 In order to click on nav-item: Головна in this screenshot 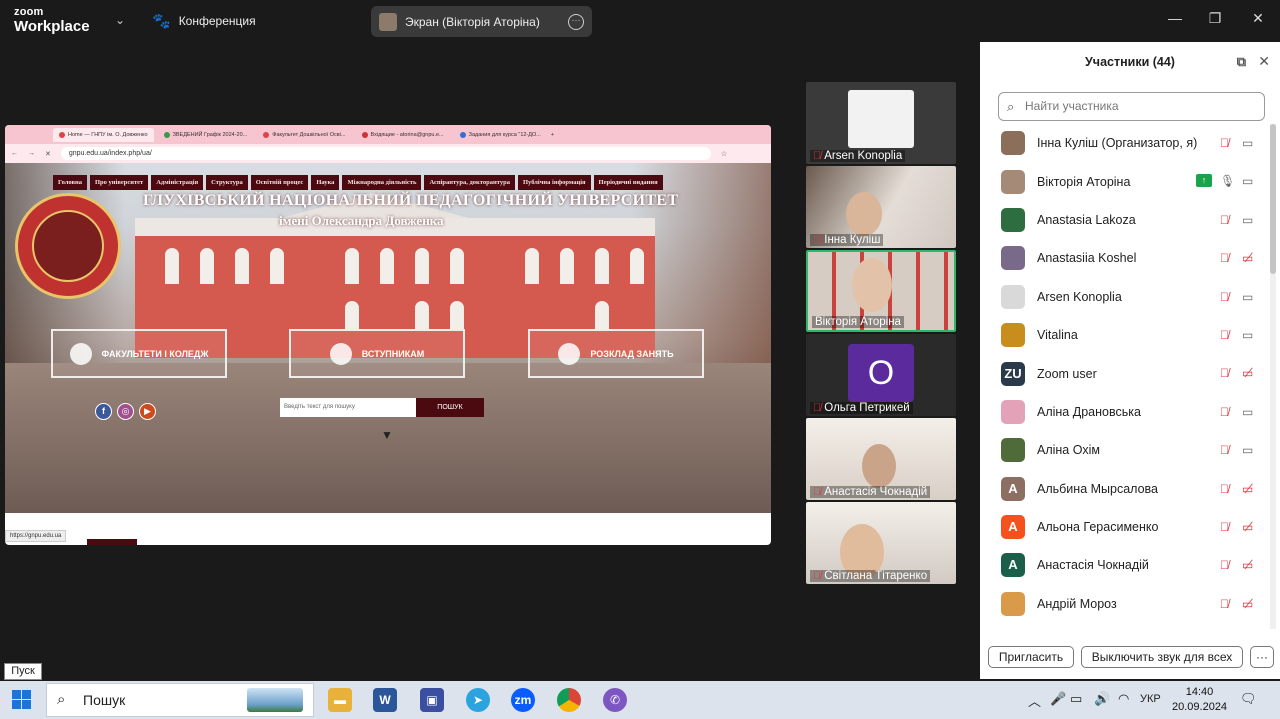, I will do `click(70, 182)`.